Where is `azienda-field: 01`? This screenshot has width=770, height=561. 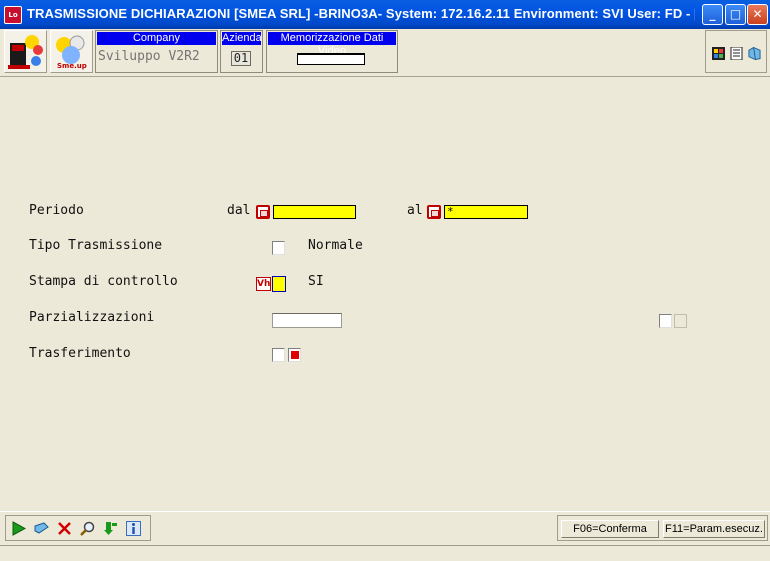
azienda-field: 01 is located at coordinates (241, 58).